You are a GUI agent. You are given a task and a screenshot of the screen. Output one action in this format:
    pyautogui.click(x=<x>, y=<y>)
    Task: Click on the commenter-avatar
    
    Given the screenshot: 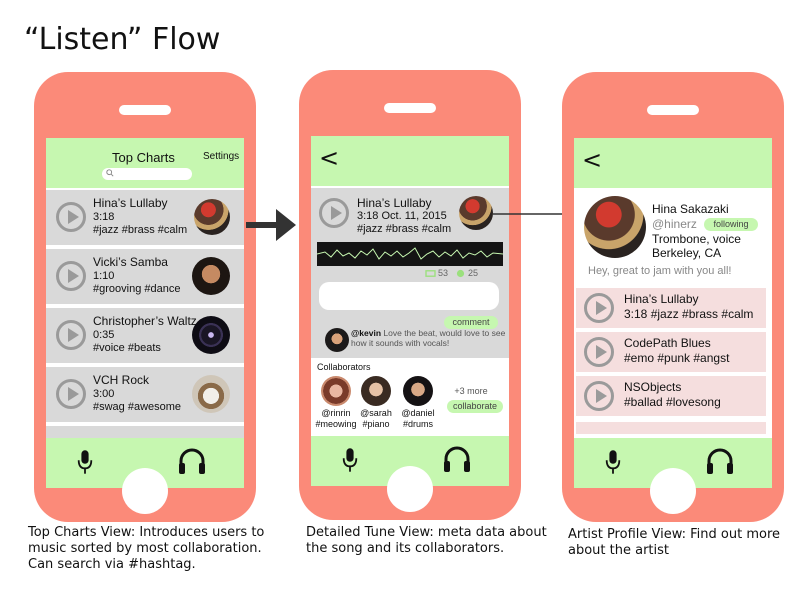 What is the action you would take?
    pyautogui.click(x=337, y=340)
    